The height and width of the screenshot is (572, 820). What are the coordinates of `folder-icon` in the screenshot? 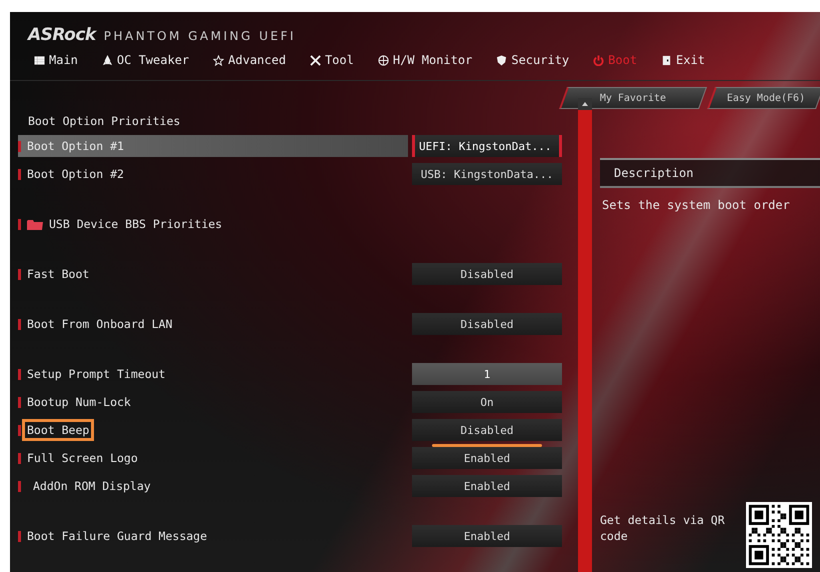 It's located at (35, 224).